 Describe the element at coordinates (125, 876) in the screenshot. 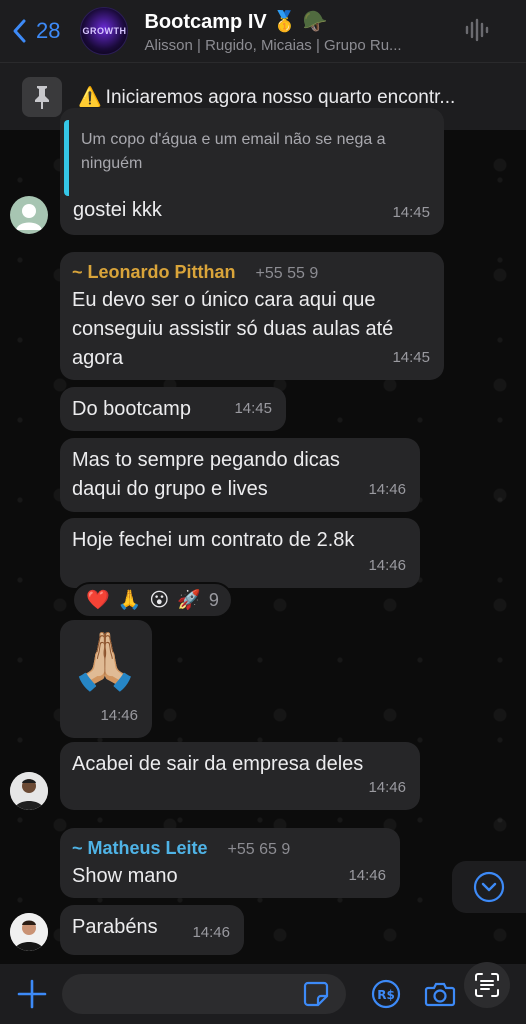

I see `message-text: Show mano` at that location.